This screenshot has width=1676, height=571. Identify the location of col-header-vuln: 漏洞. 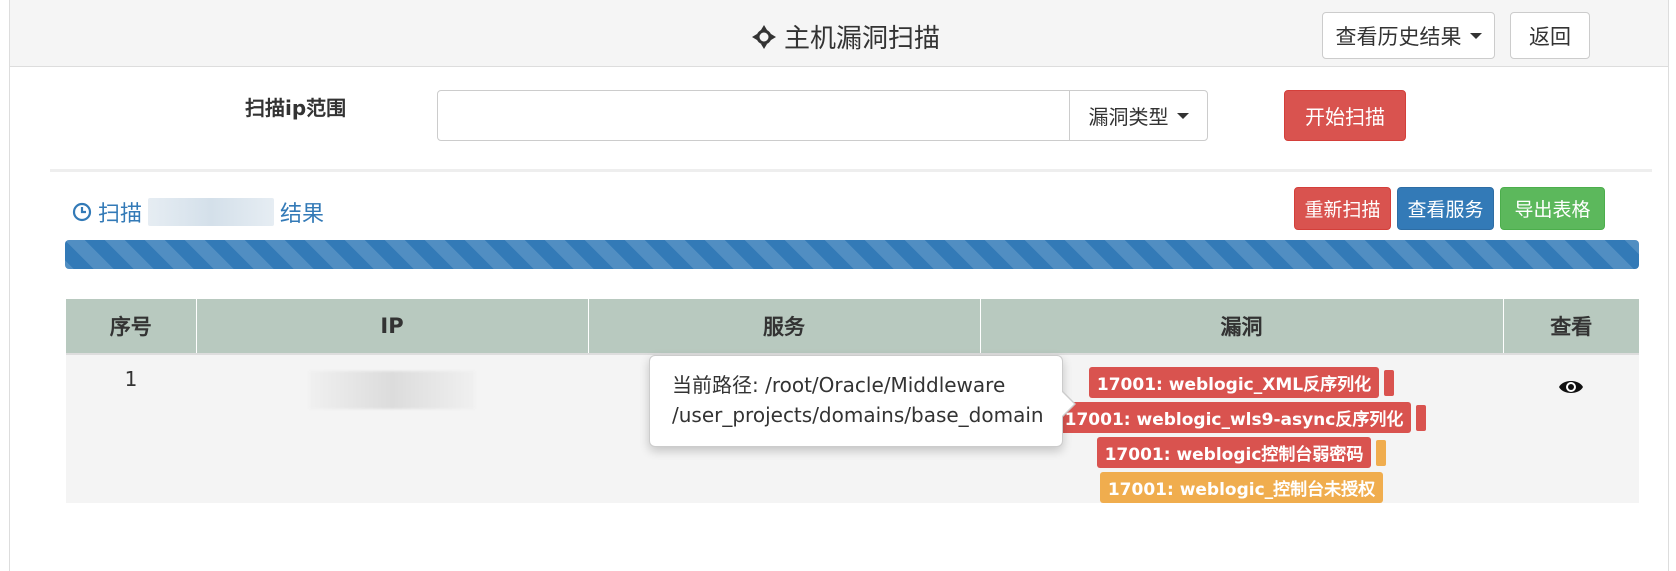
(1242, 327).